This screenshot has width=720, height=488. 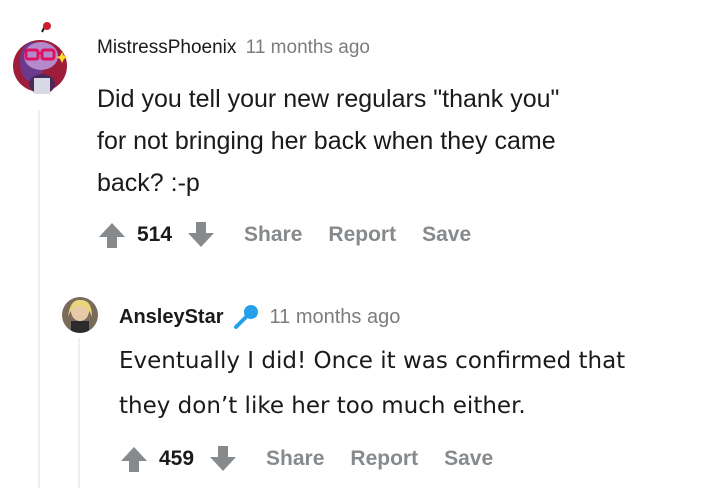 I want to click on snoo-avatar-icon, so click(x=40, y=58).